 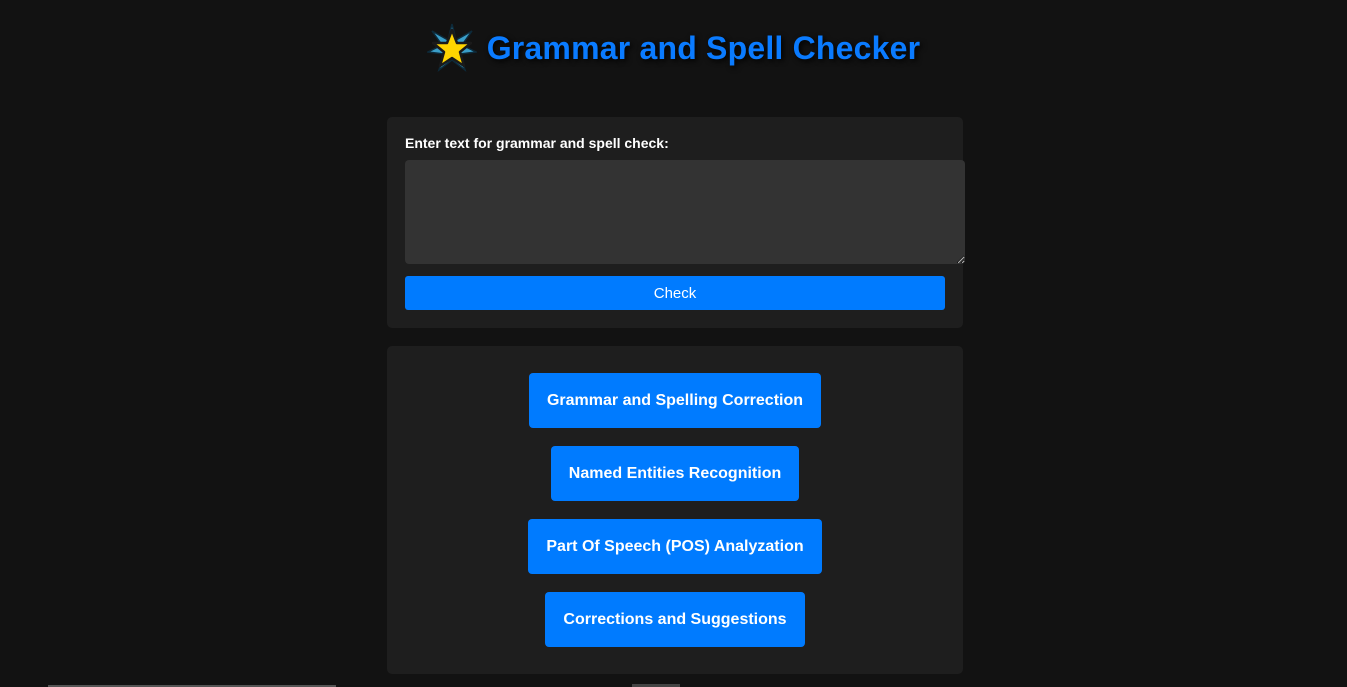 I want to click on page-title: Grammar and Spell Checker, so click(x=703, y=47).